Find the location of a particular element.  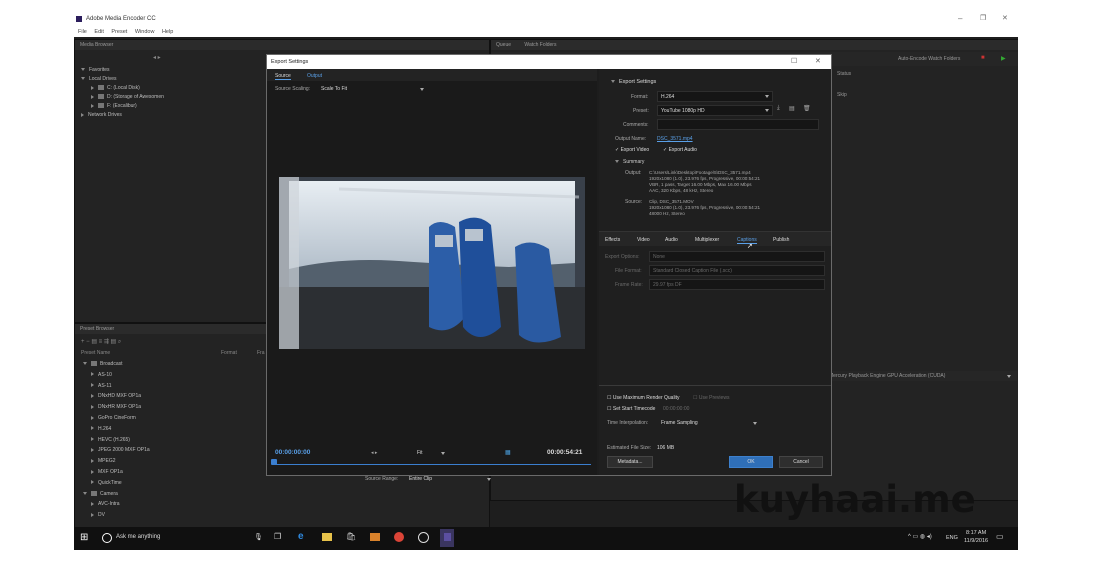

preset-item: DNxHR MXF OP1a is located at coordinates (173, 407).